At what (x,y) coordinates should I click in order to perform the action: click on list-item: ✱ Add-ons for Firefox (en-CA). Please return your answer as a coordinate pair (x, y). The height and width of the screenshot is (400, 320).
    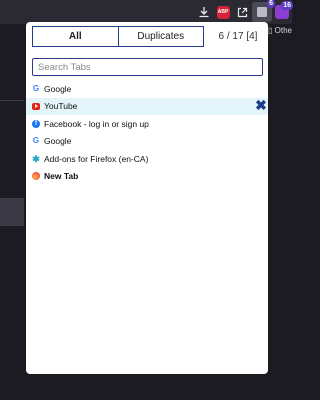
    Looking at the image, I should click on (147, 159).